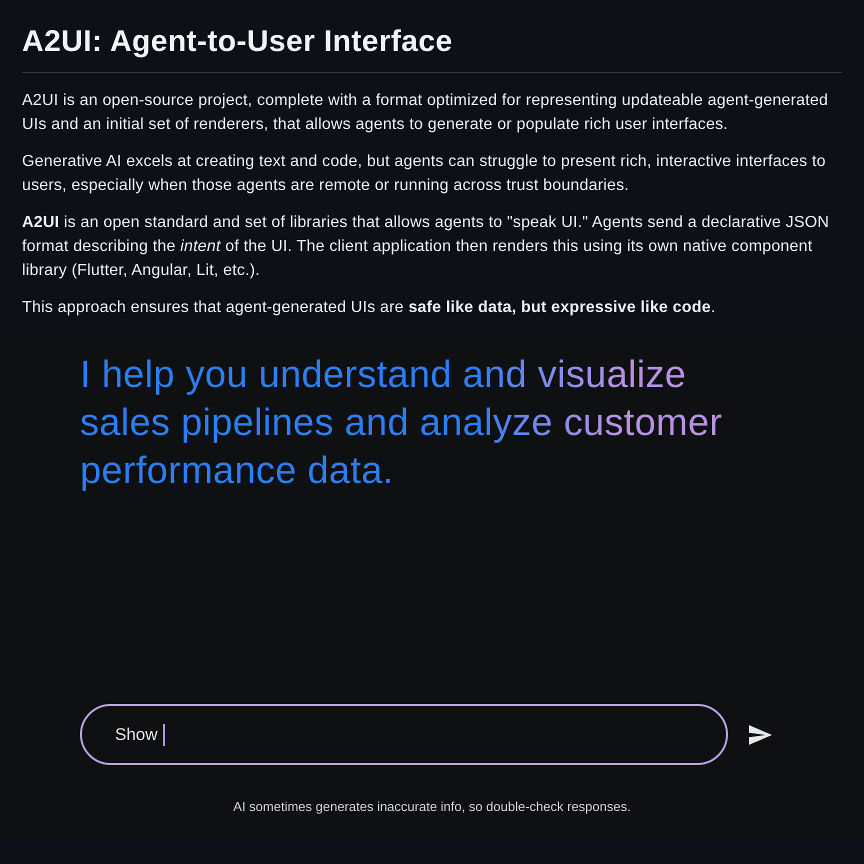 The image size is (864, 864). What do you see at coordinates (404, 734) in the screenshot?
I see `message-input: Show` at bounding box center [404, 734].